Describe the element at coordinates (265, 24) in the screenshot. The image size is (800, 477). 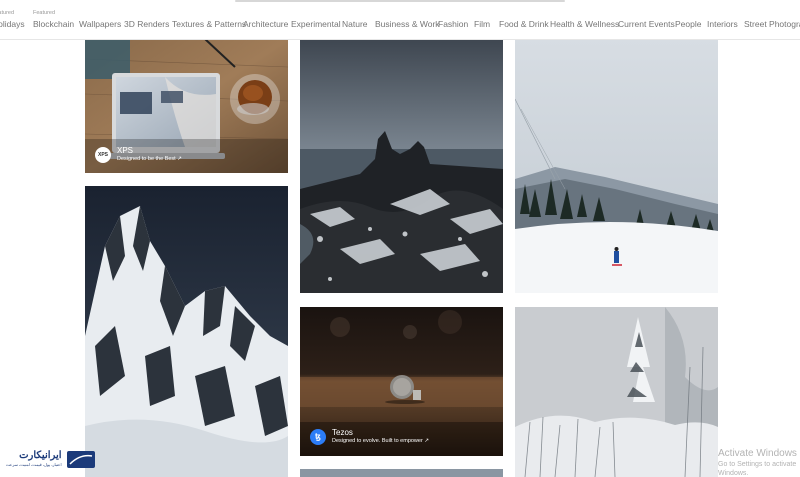
I see `nav-item-architecture: Architecture` at that location.